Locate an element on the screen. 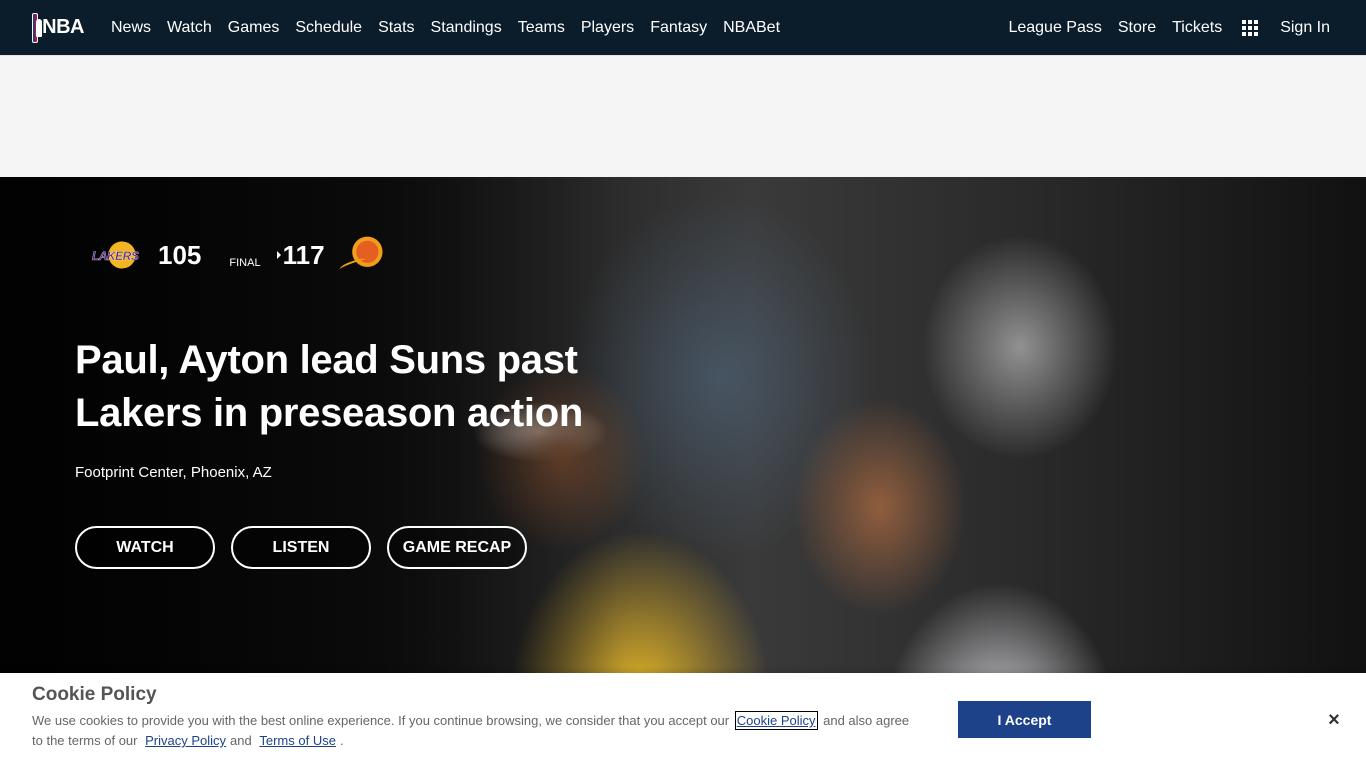 This screenshot has width=1366, height=768. nav-link-schedule: Schedule is located at coordinates (328, 27).